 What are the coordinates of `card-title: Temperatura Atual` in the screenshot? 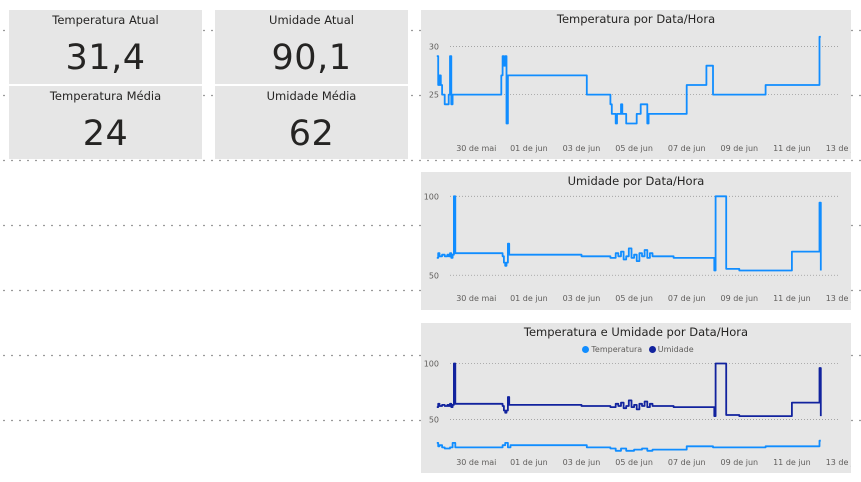 It's located at (105, 20).